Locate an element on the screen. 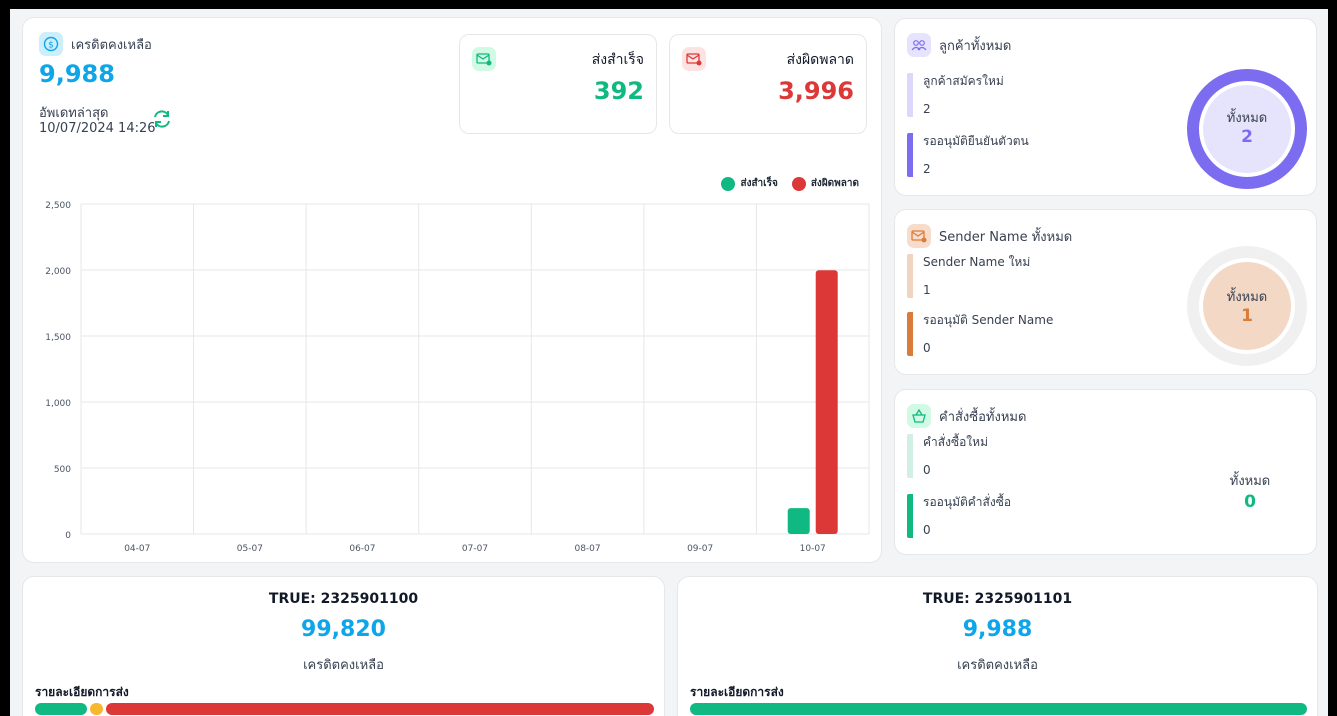 The image size is (1337, 716). x-tick-label: 07-07 is located at coordinates (475, 549).